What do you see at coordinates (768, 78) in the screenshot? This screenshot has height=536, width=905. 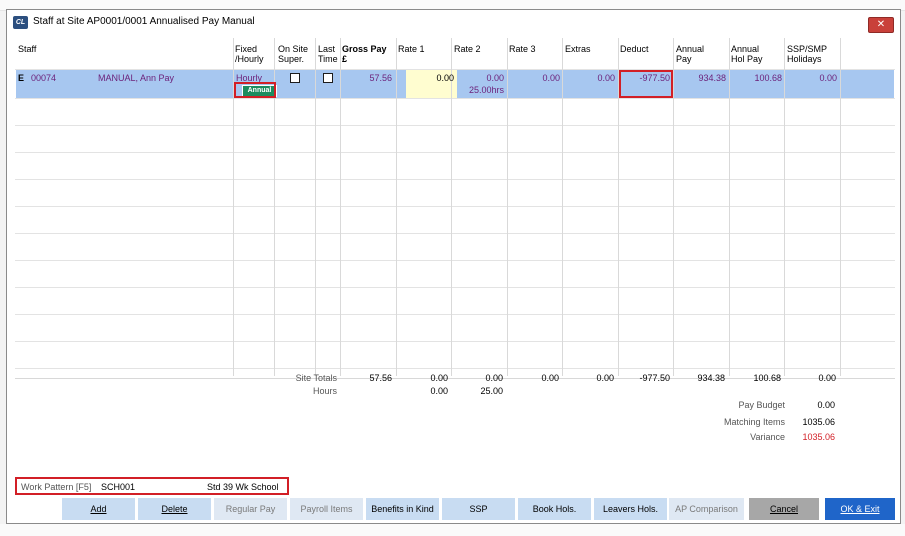 I see `annual-hol-pay-value: 100.68` at bounding box center [768, 78].